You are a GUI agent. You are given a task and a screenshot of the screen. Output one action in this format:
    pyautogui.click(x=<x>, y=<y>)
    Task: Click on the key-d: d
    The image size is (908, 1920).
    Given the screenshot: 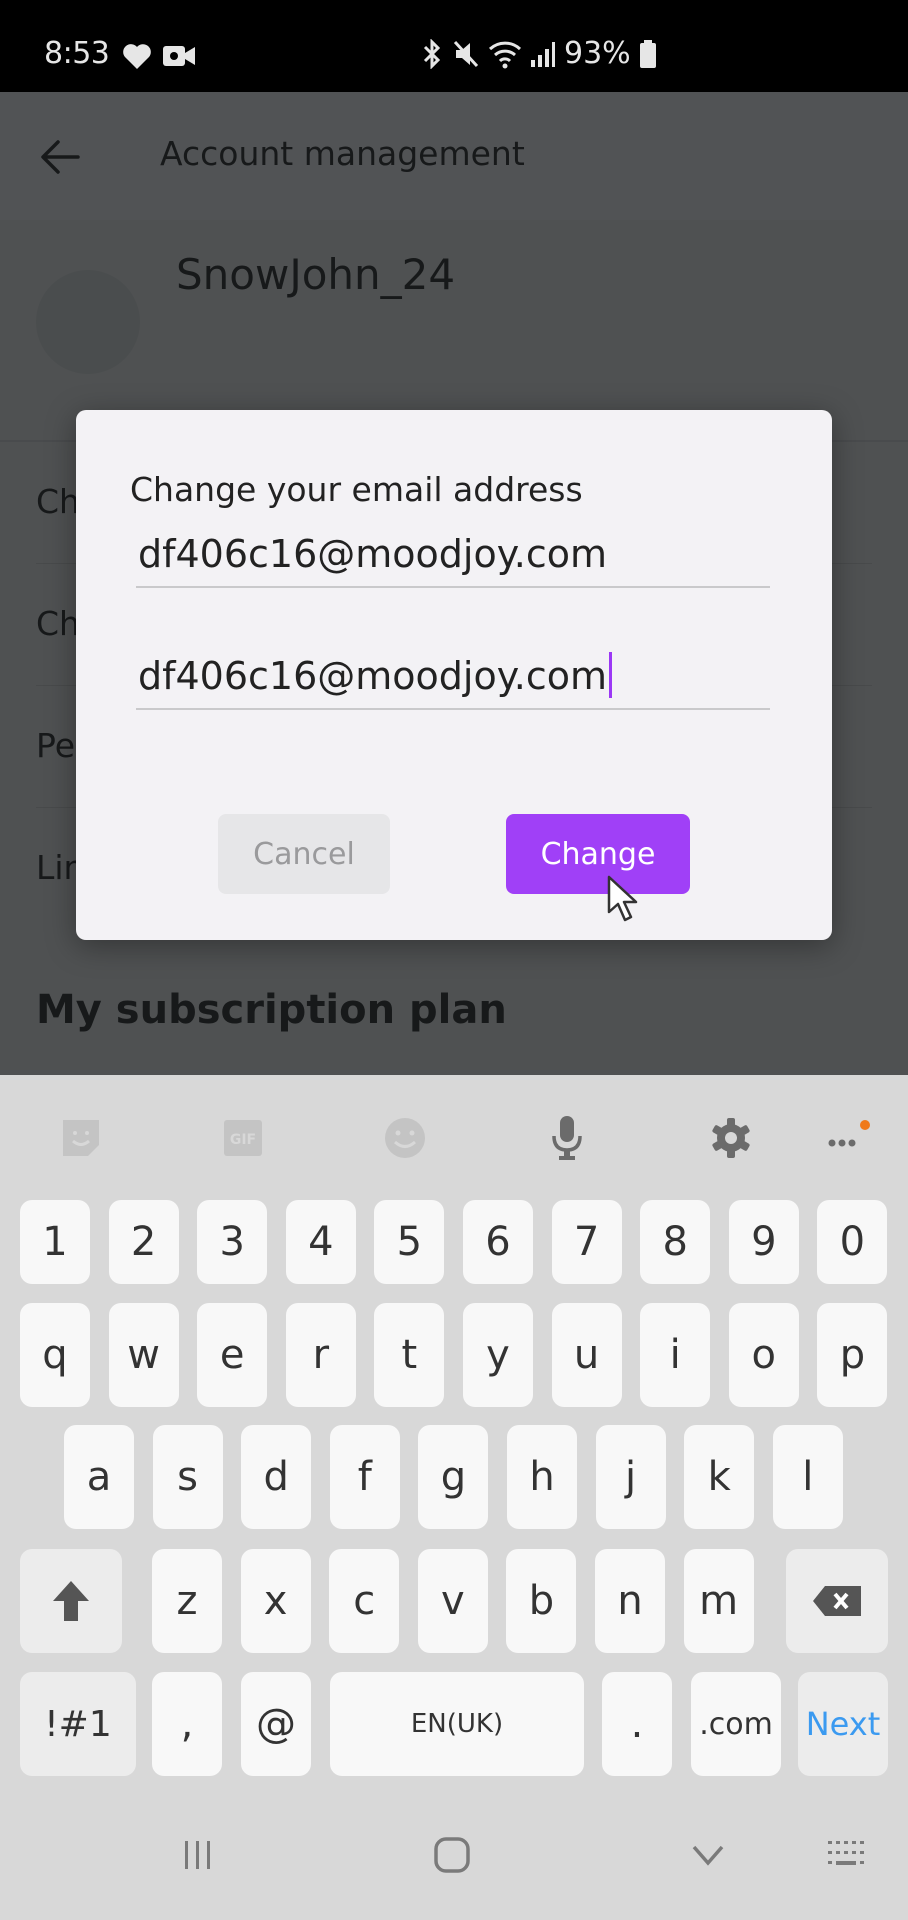 What is the action you would take?
    pyautogui.click(x=276, y=1477)
    